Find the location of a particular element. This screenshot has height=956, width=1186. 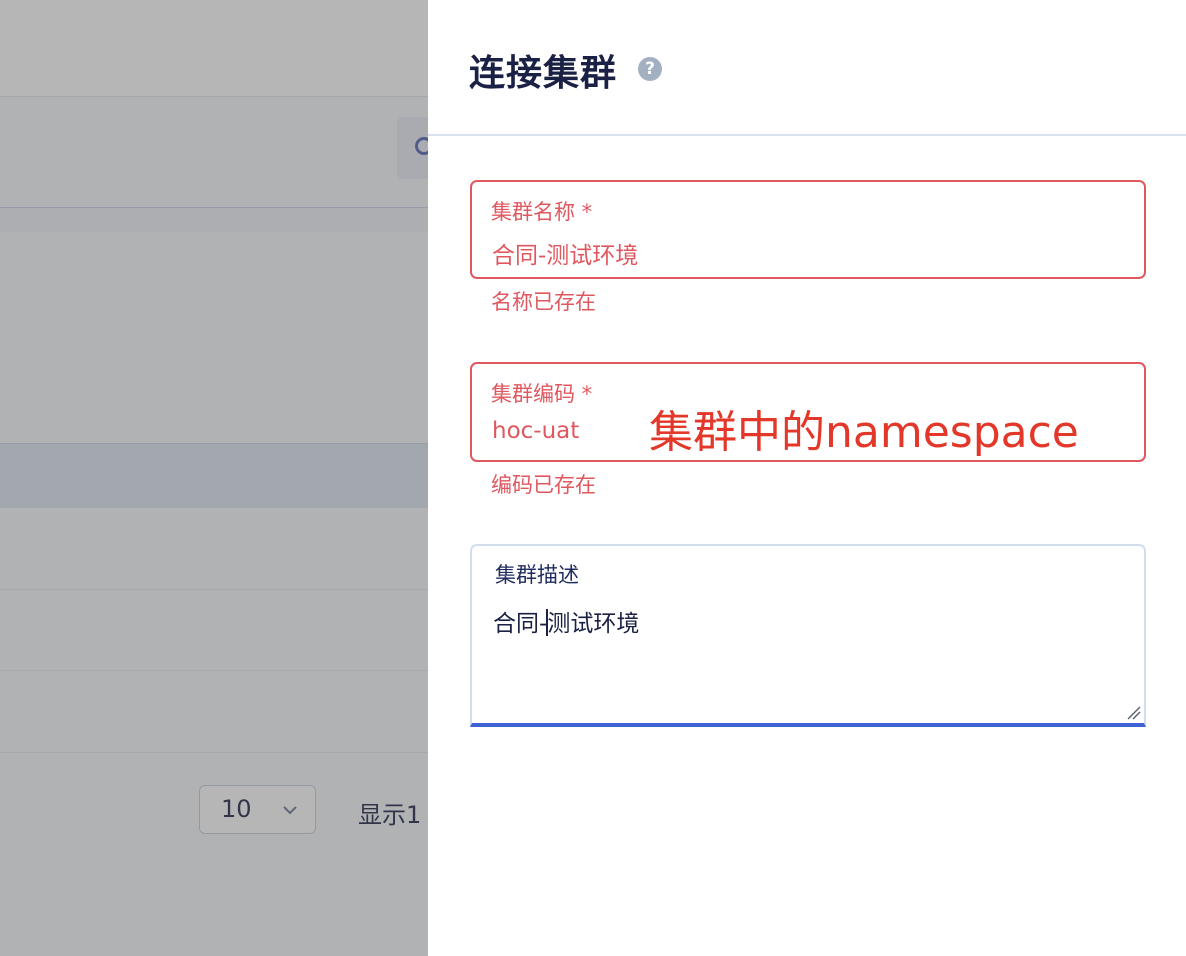

namespace-annotation: 集群中的namespace is located at coordinates (864, 432).